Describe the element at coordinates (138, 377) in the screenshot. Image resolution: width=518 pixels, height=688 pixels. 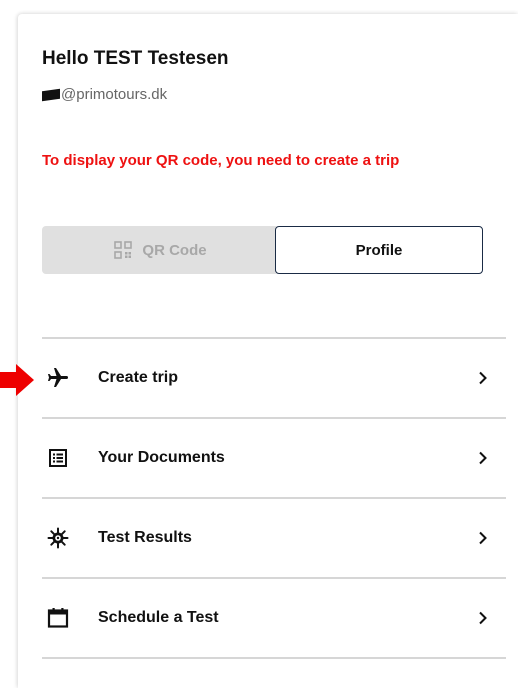
I see `menu-item-label: Create trip` at that location.